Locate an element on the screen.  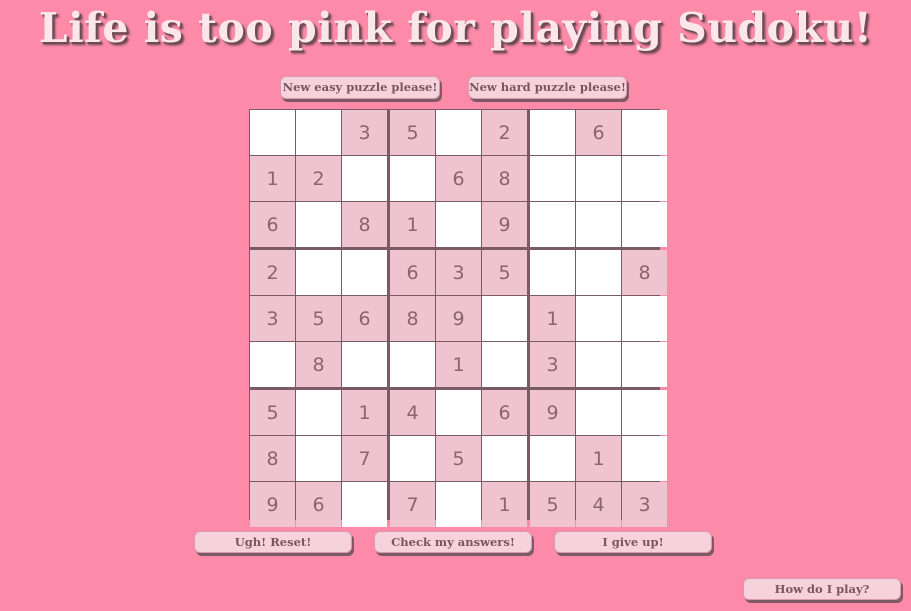
give-up-button: I give up! is located at coordinates (633, 542).